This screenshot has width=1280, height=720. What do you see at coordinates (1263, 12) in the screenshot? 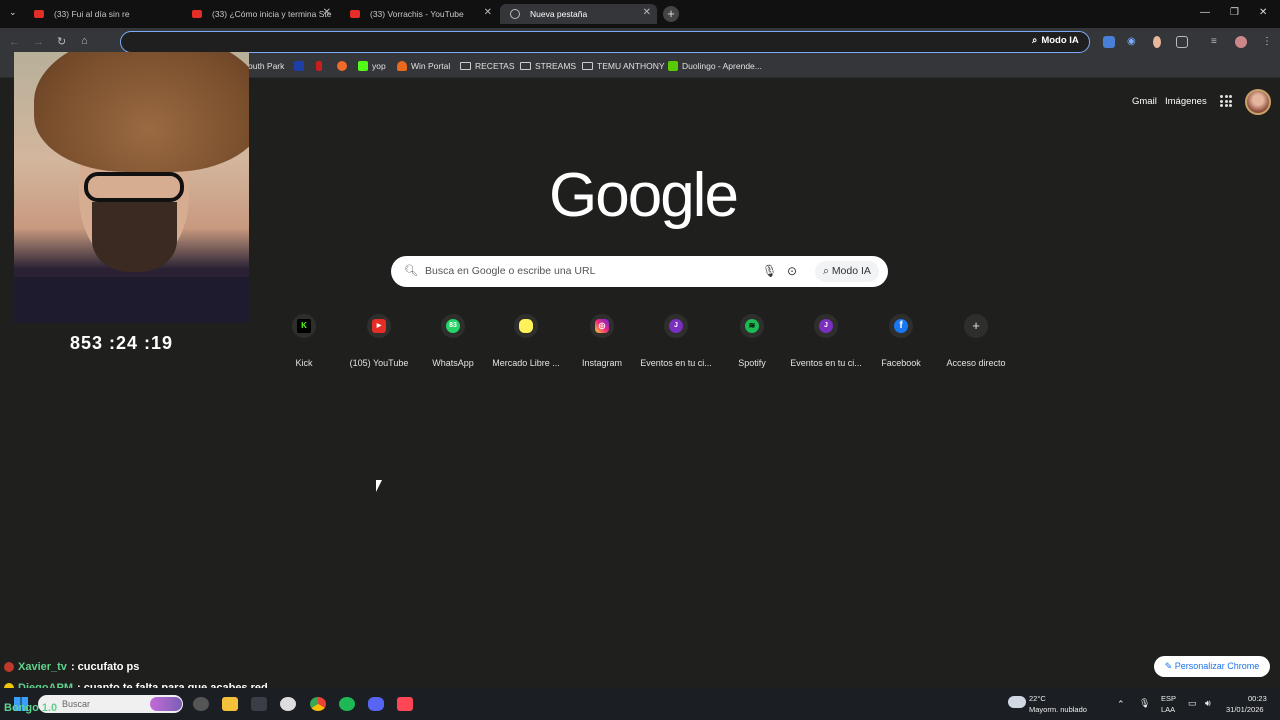
I see `close-window-icon: ✕` at bounding box center [1263, 12].